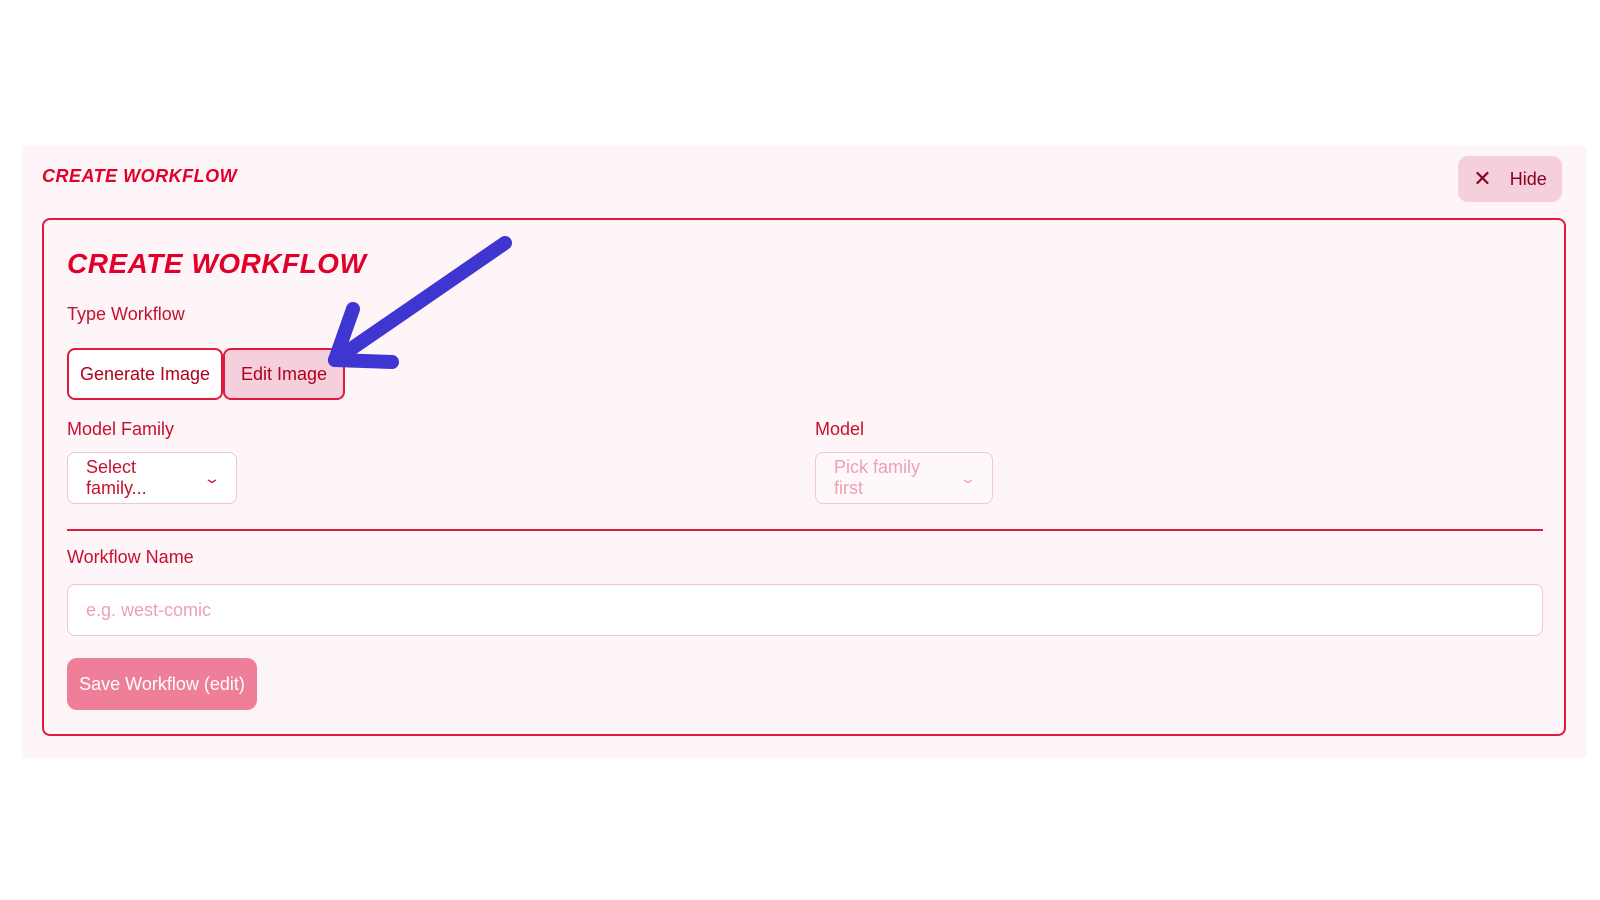 This screenshot has width=1600, height=900. What do you see at coordinates (805, 610) in the screenshot?
I see `workflow-name-input` at bounding box center [805, 610].